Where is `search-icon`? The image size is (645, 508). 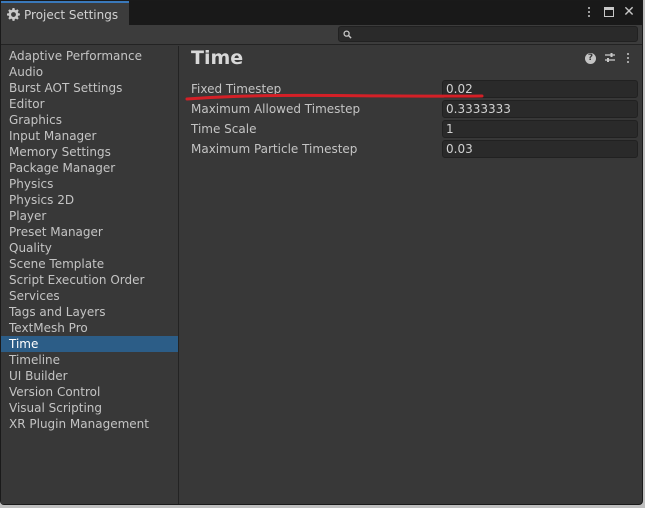 search-icon is located at coordinates (347, 34).